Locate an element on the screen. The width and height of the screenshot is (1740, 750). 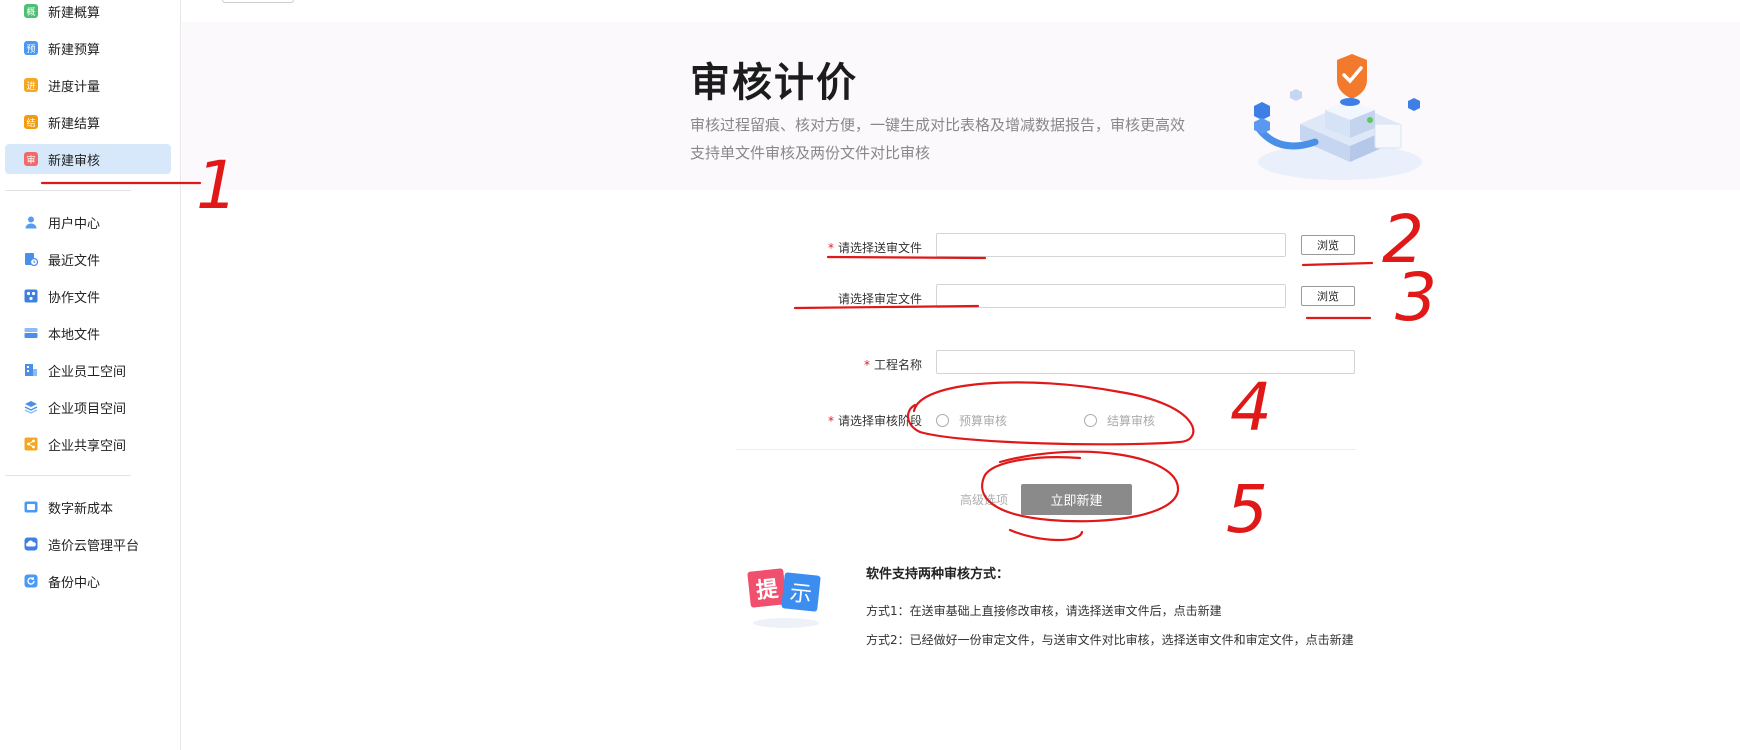
sidebar-item-label: 企业员工空间 is located at coordinates (87, 372).